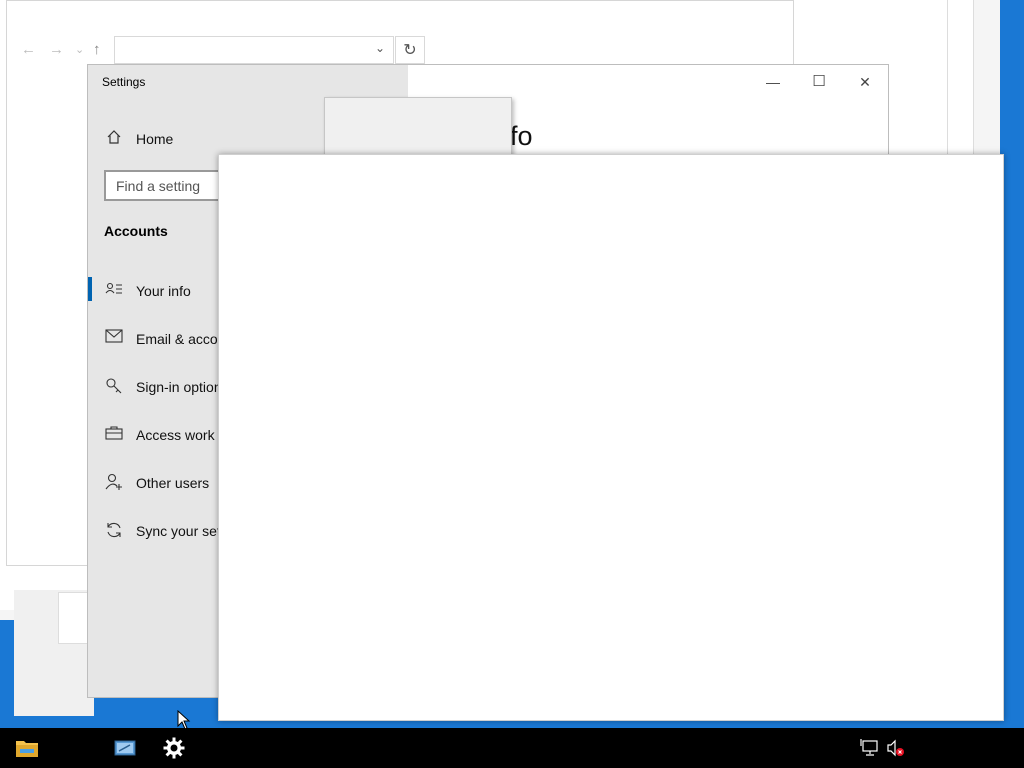  What do you see at coordinates (184, 719) in the screenshot?
I see `mouse-cursor-icon` at bounding box center [184, 719].